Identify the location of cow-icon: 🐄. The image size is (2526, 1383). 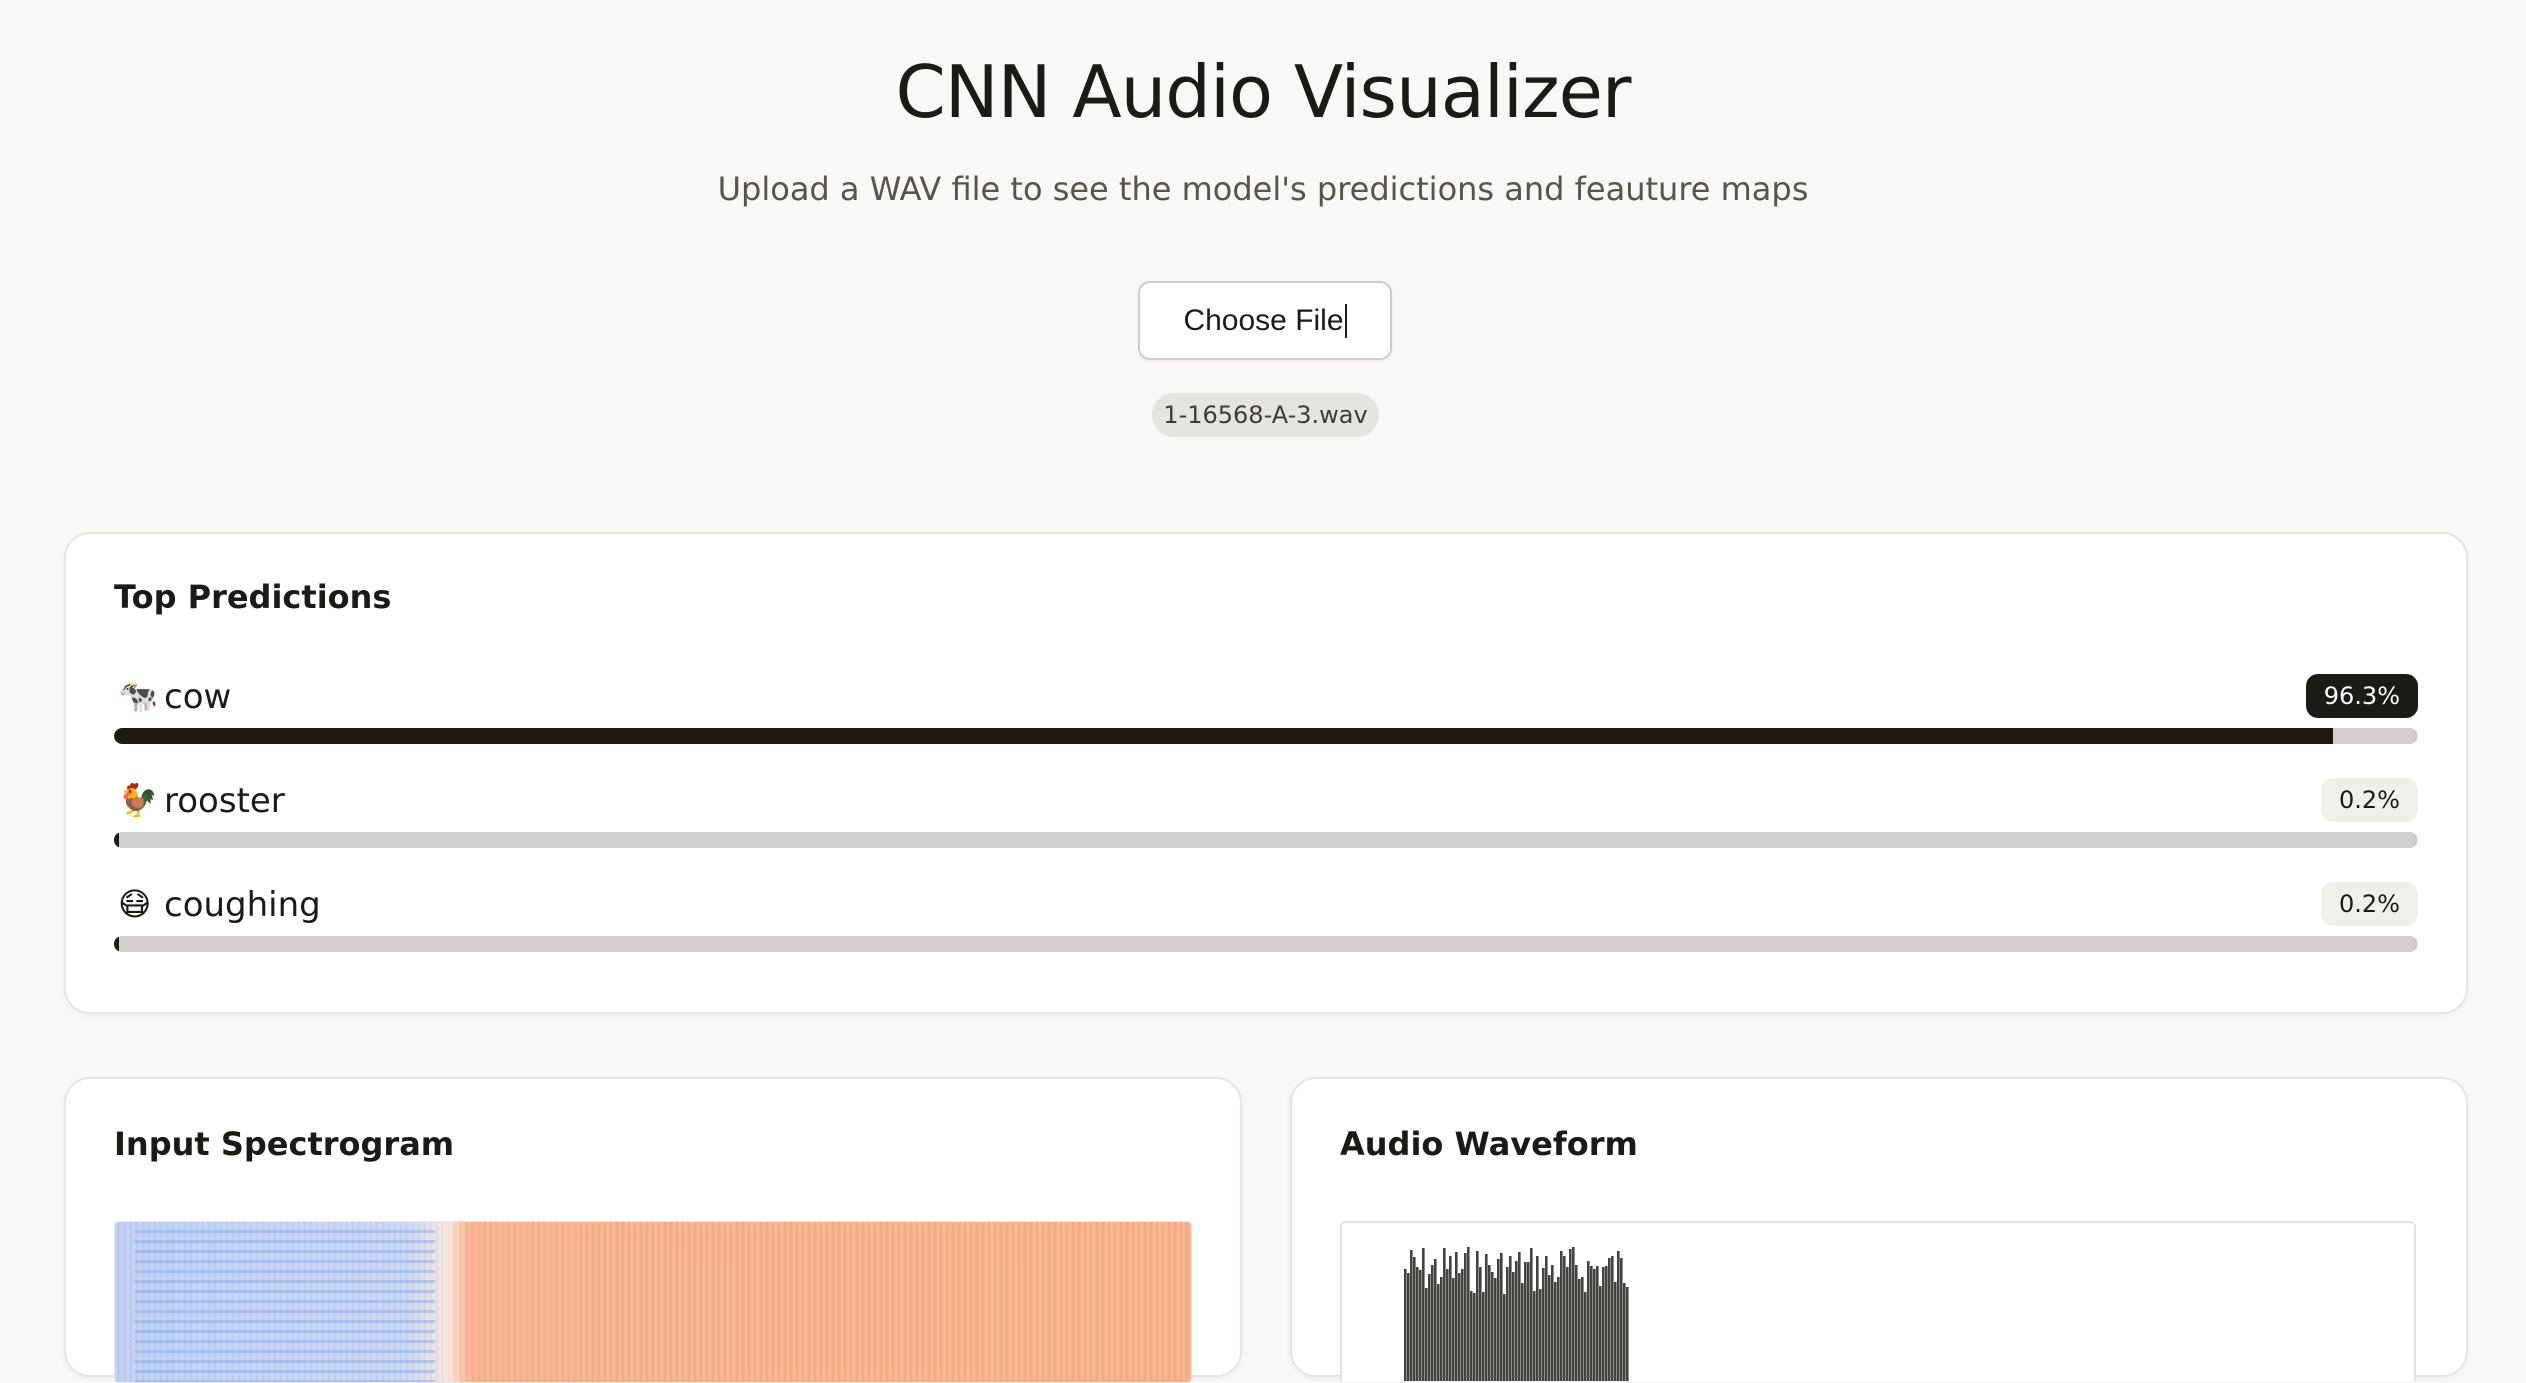
(138, 696).